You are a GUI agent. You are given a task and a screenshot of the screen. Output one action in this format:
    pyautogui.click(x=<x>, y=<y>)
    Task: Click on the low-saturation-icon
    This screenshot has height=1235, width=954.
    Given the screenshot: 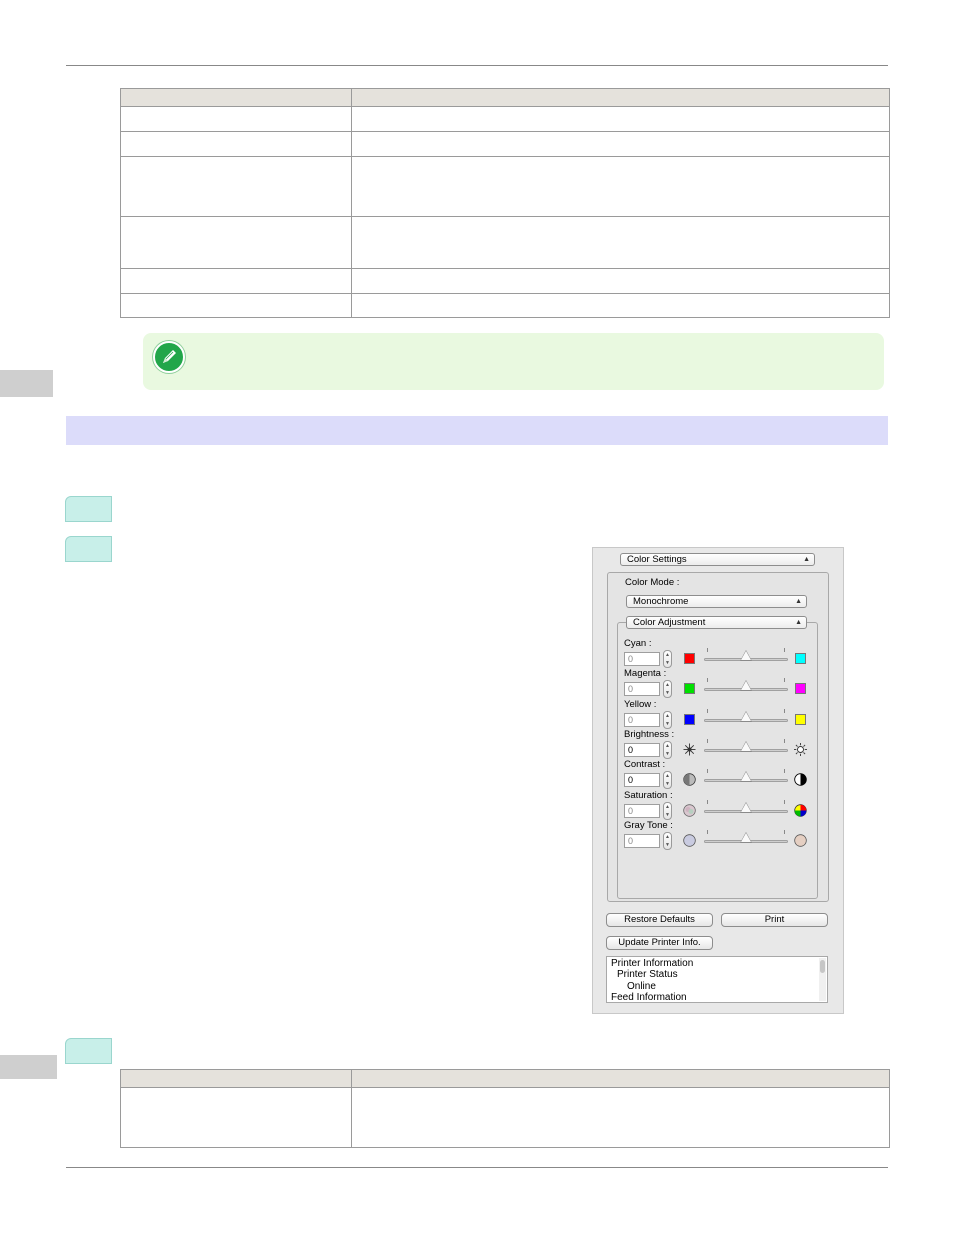 What is the action you would take?
    pyautogui.click(x=689, y=810)
    